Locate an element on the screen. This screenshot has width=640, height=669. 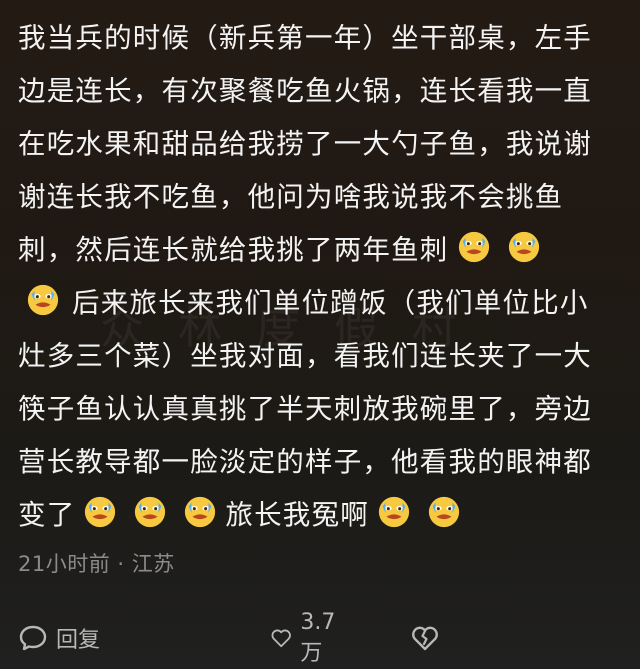
broken-heart-icon is located at coordinates (425, 638).